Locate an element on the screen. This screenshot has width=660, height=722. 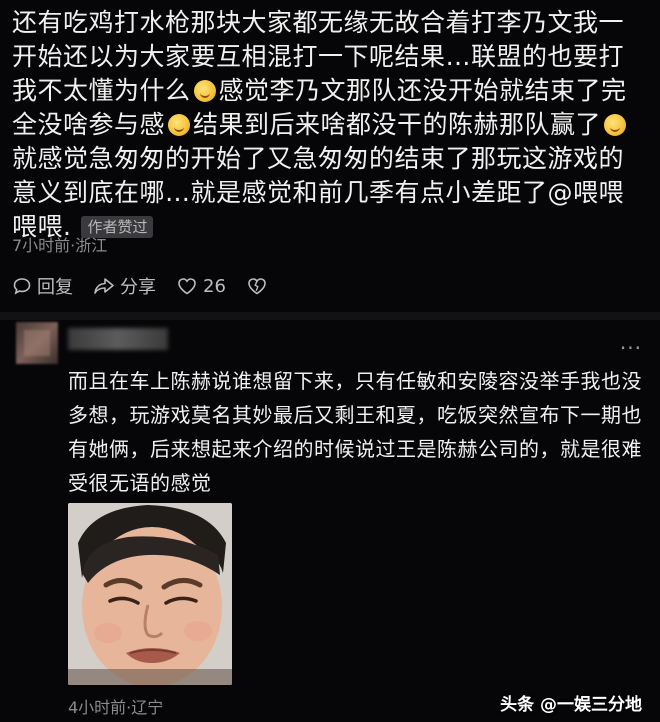
source-watermark: 头条 @一娱三分地 is located at coordinates (571, 705).